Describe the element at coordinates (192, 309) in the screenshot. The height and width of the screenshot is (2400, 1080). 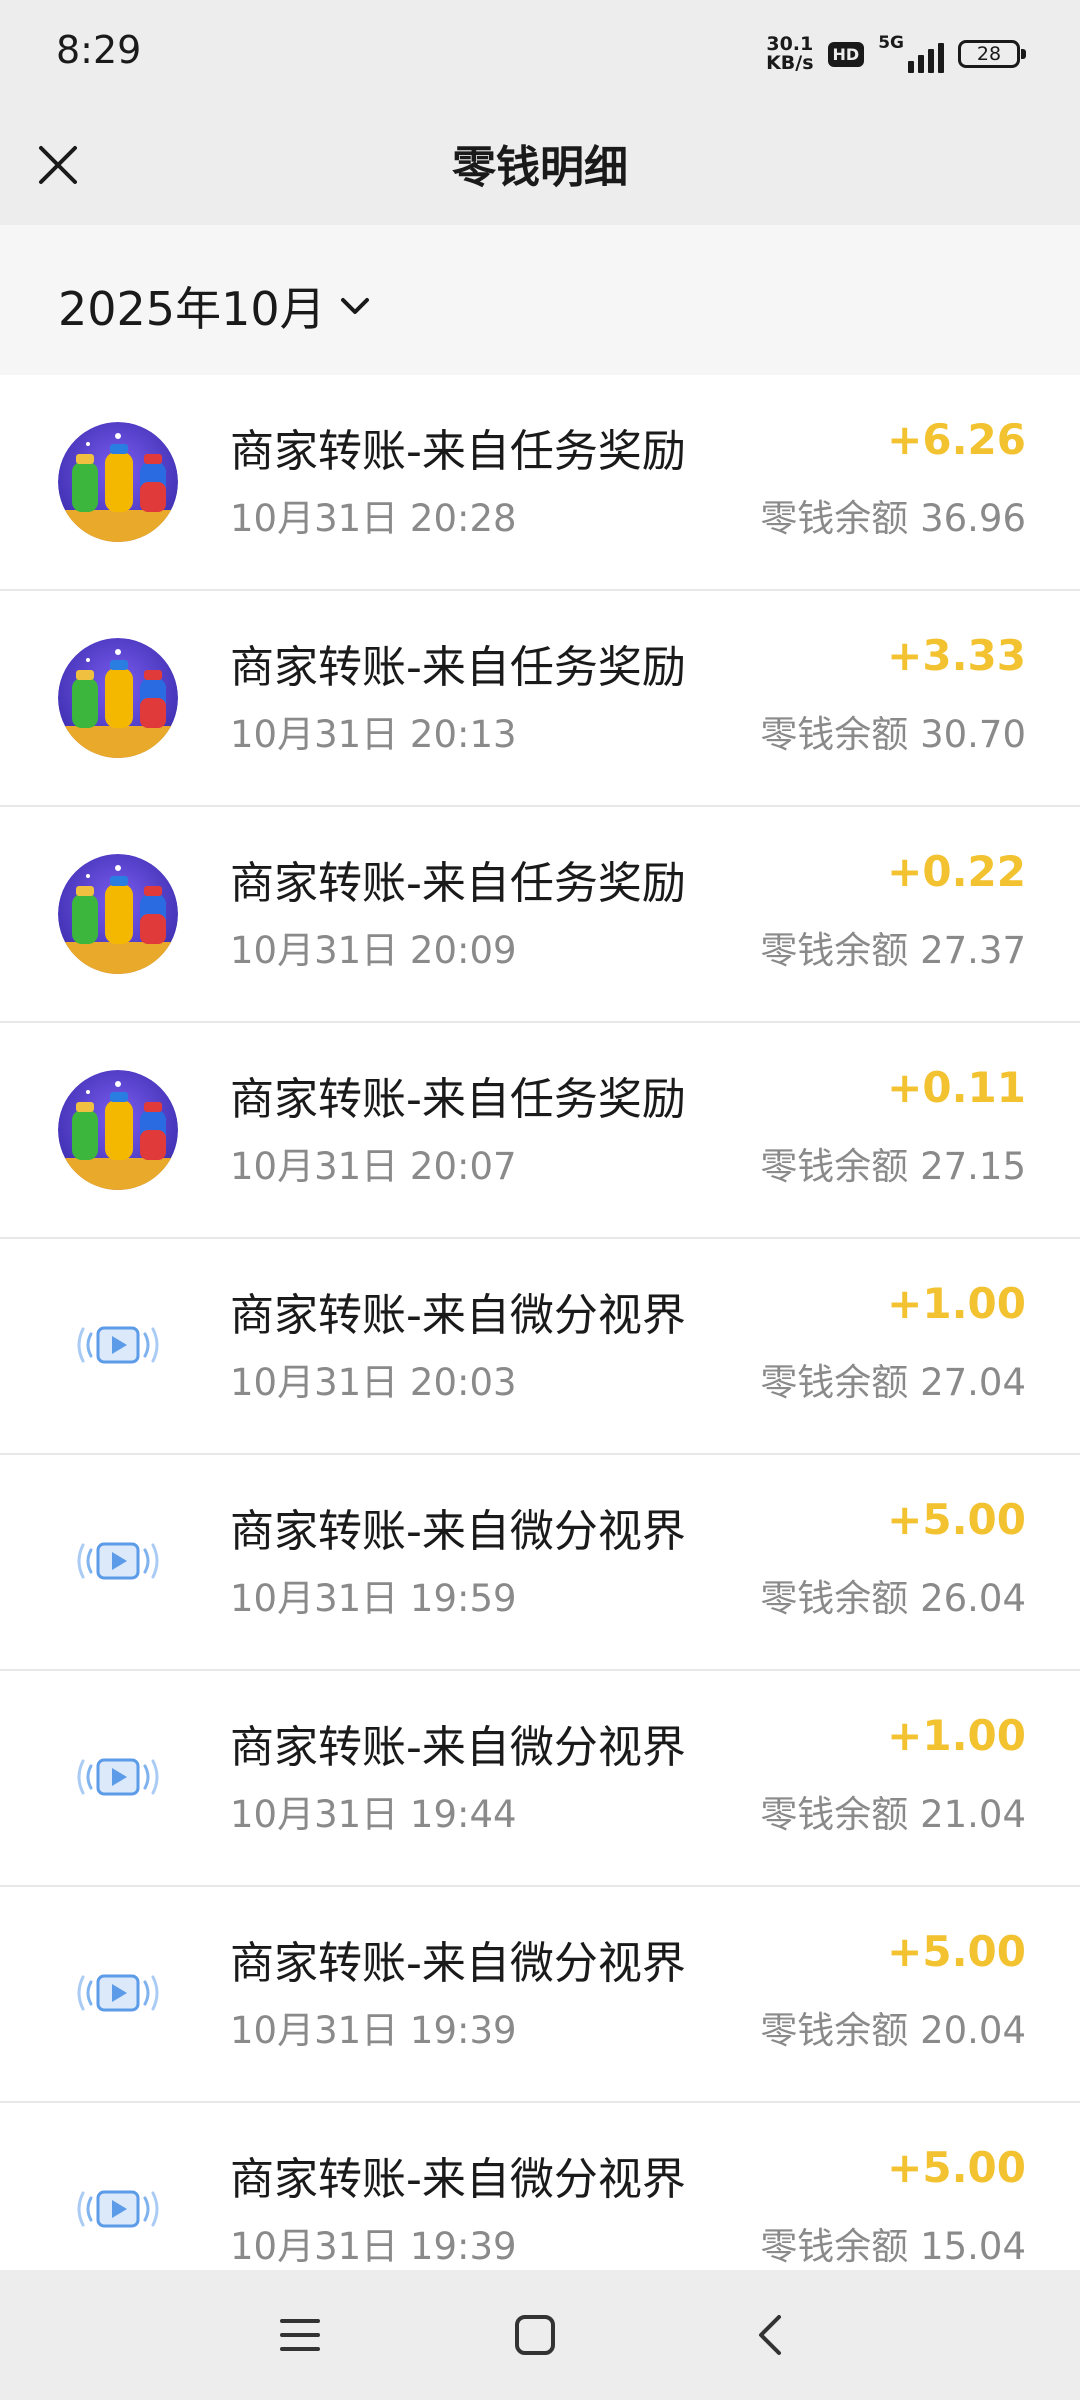
I see `month-label: 2025年10月` at that location.